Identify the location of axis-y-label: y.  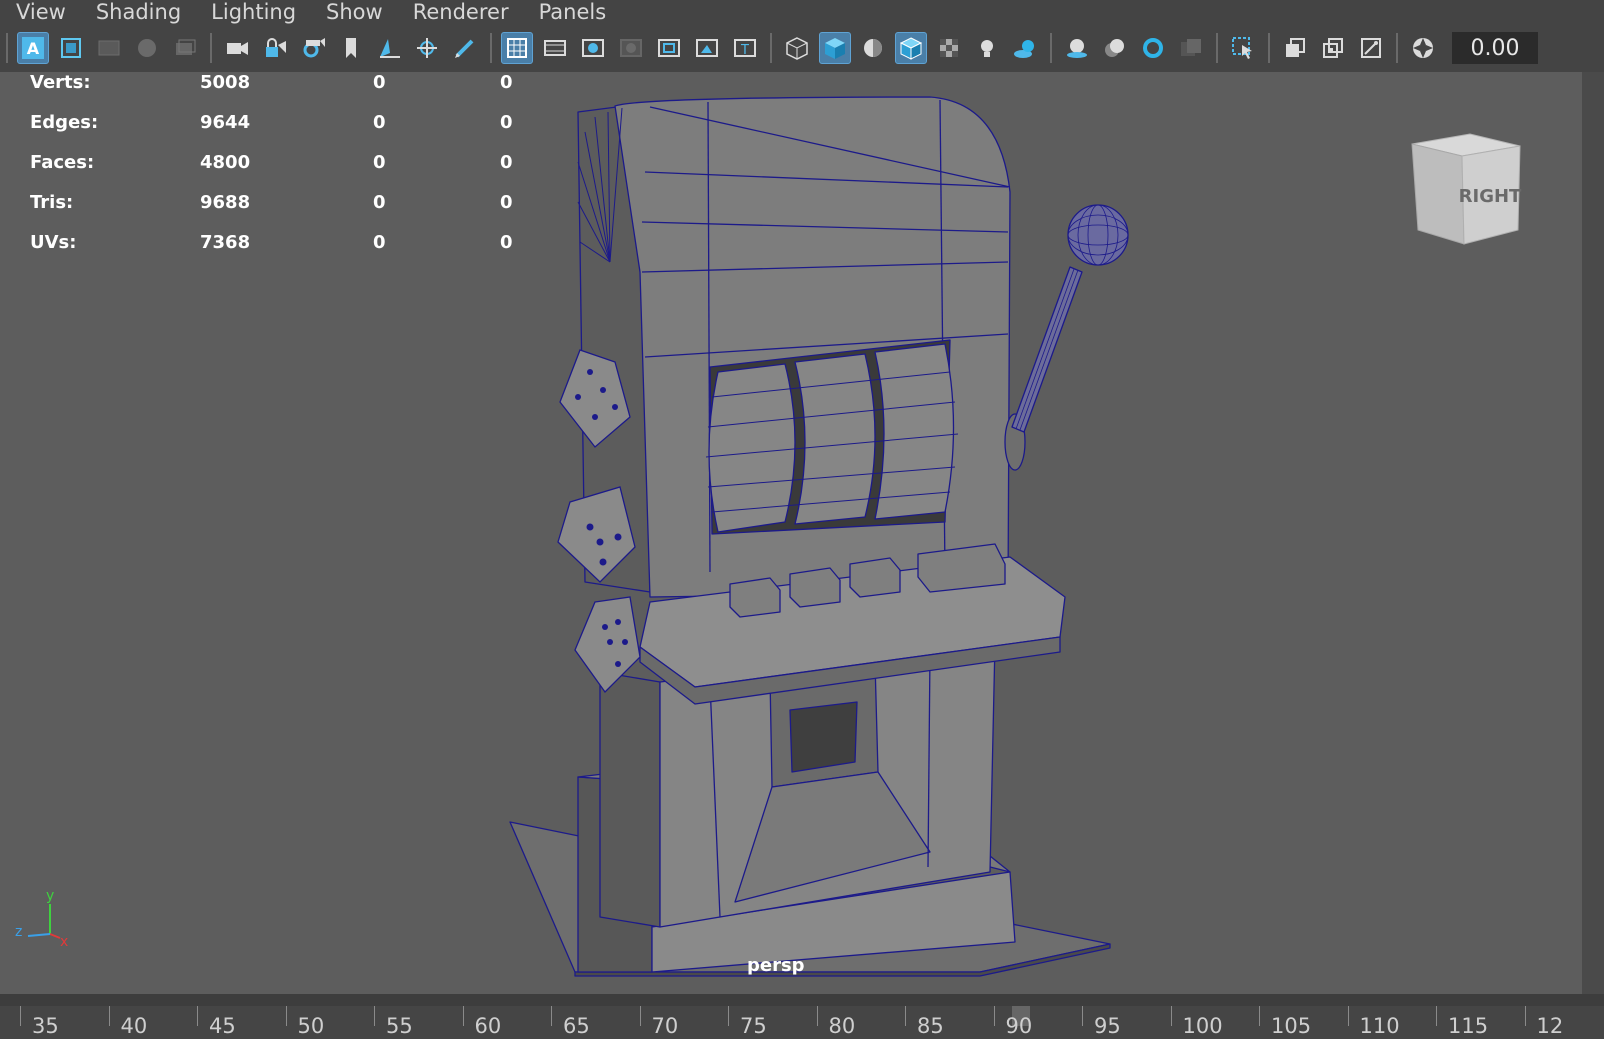
(50, 897).